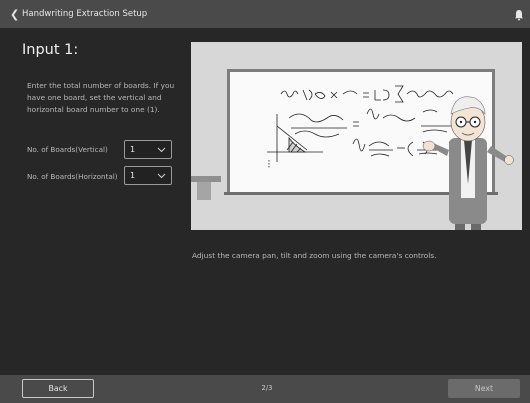 This screenshot has width=530, height=403. What do you see at coordinates (58, 388) in the screenshot?
I see `back-button: Back` at bounding box center [58, 388].